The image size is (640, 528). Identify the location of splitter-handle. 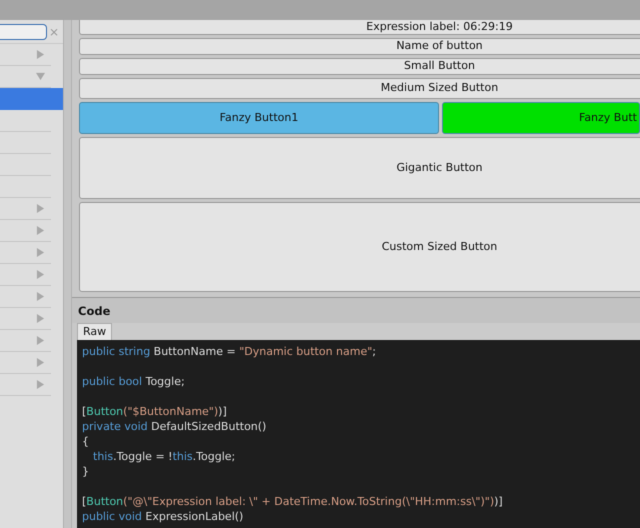
(67, 274).